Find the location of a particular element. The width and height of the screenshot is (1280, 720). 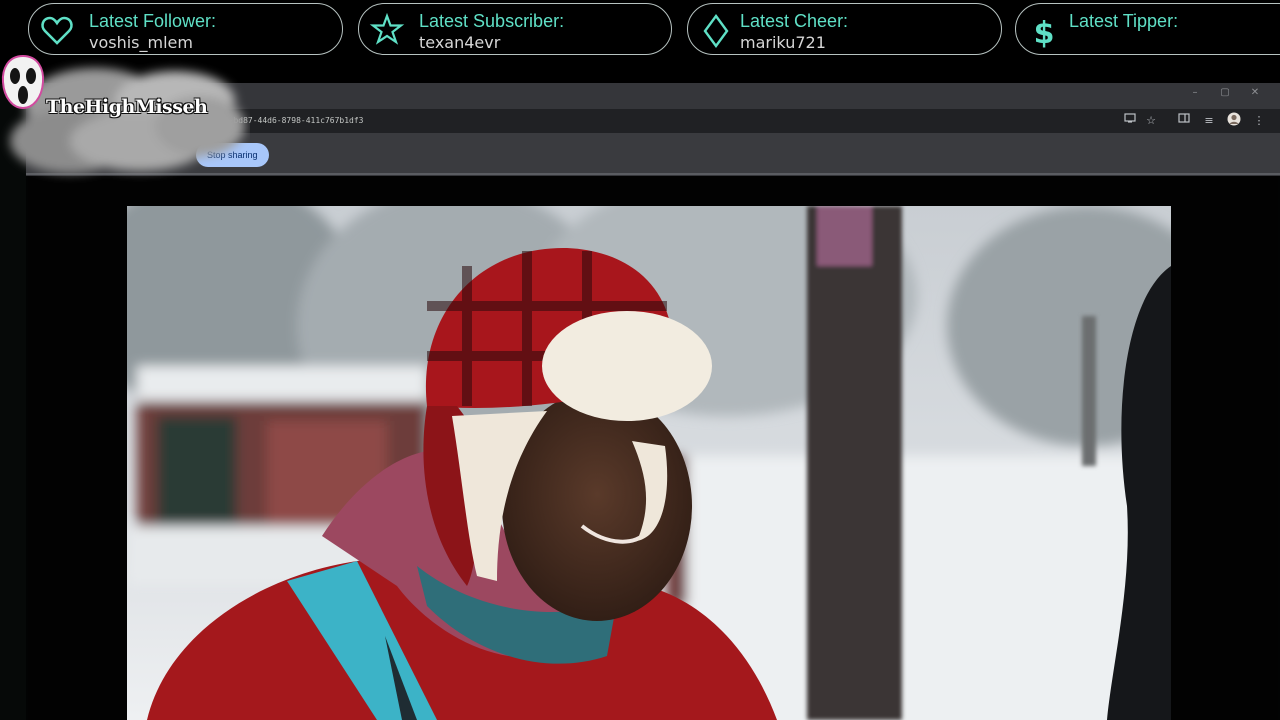

latest-subscriber-value: texan4evr is located at coordinates (460, 42).